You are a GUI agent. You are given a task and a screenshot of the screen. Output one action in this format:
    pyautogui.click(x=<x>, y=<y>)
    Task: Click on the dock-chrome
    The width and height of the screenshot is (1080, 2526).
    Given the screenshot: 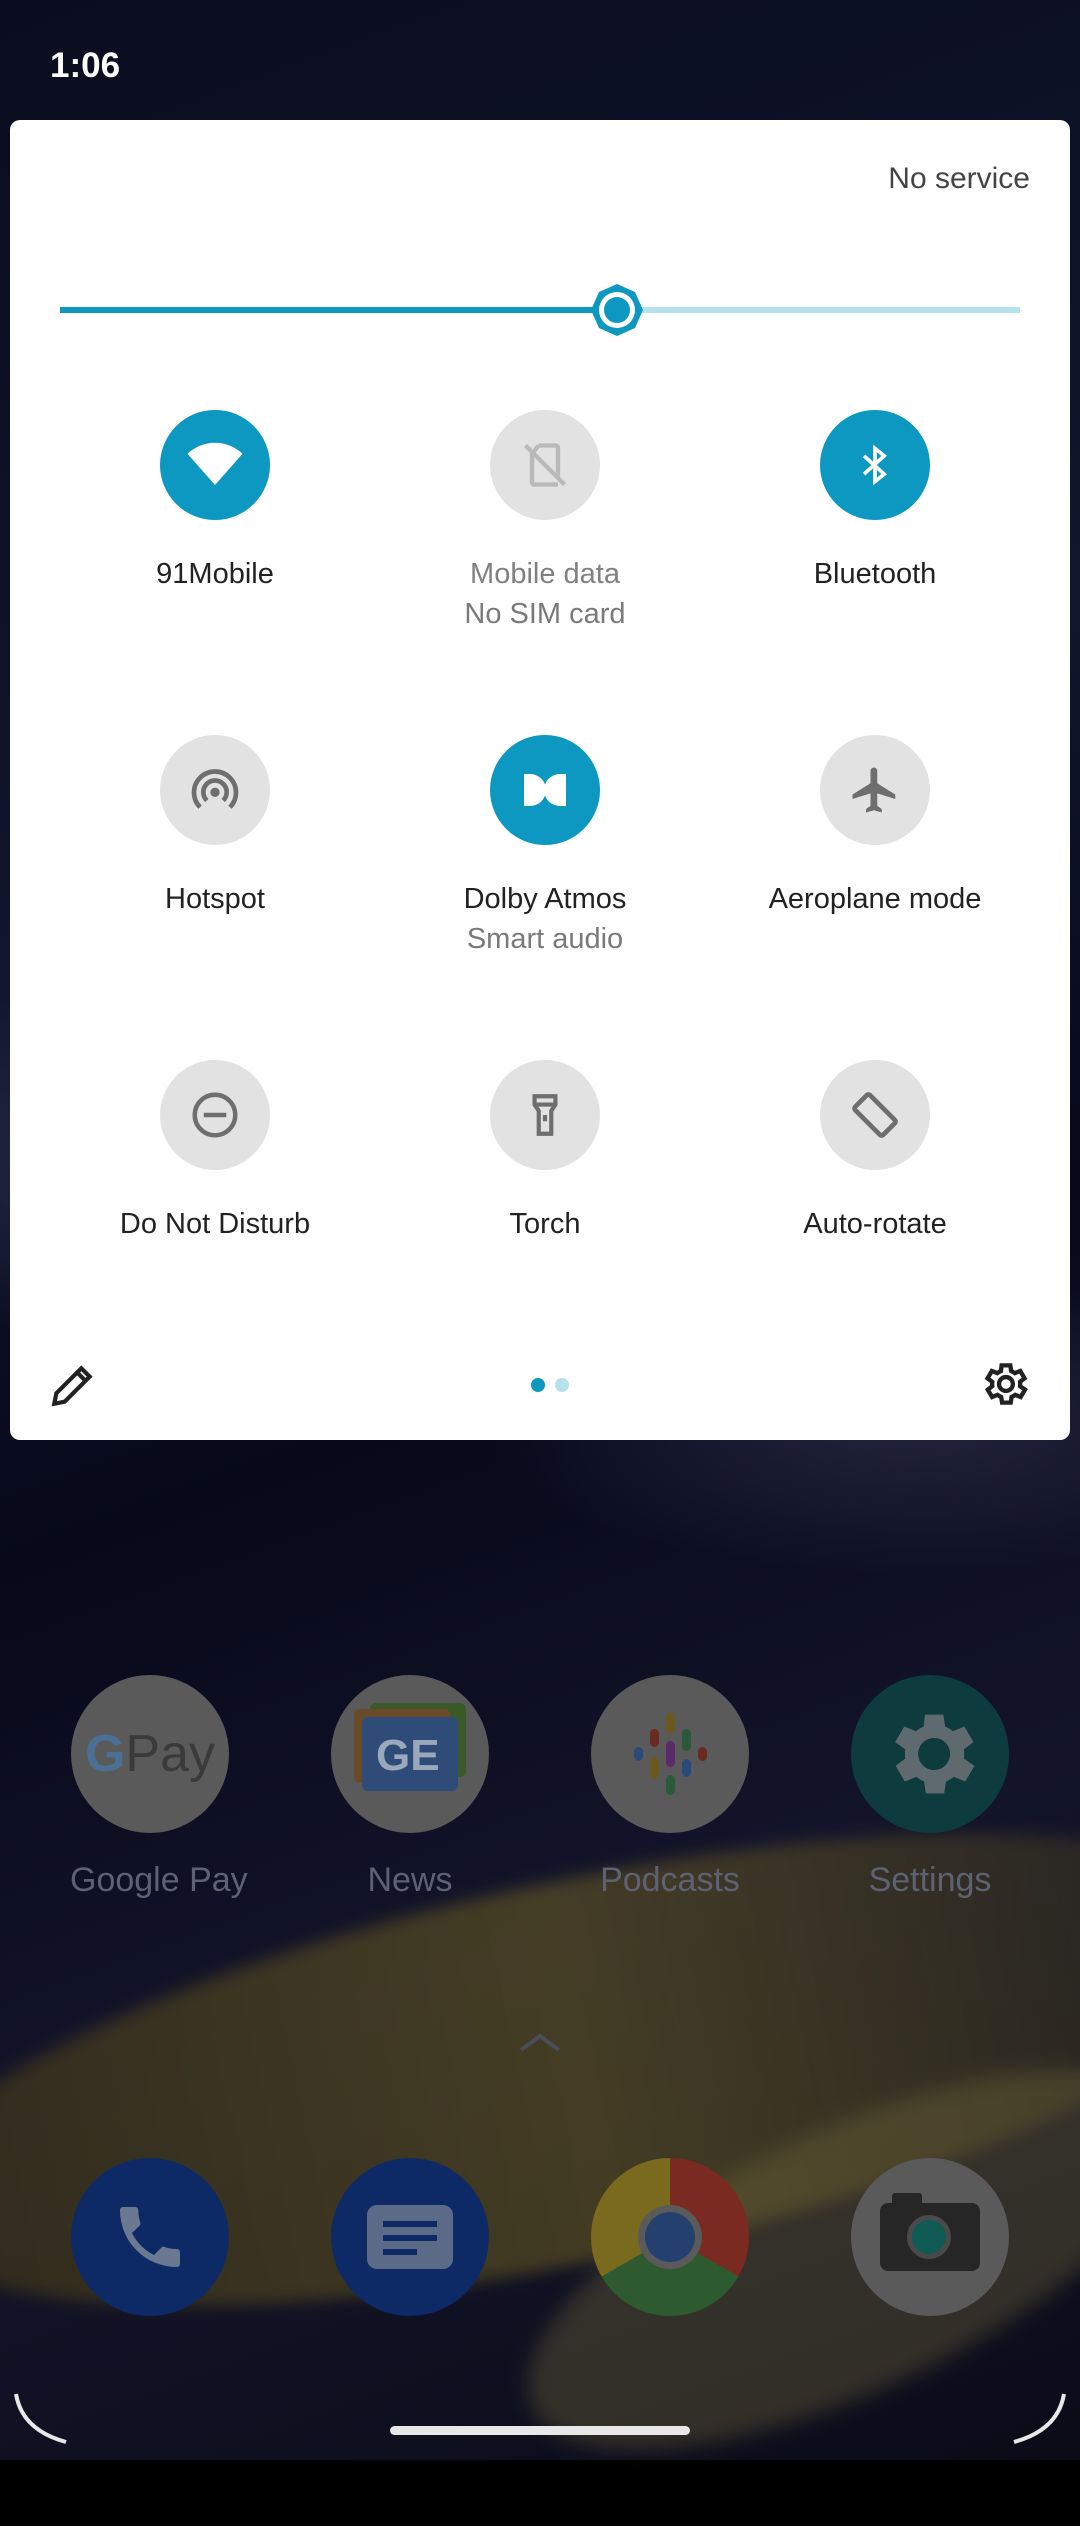 What is the action you would take?
    pyautogui.click(x=670, y=2237)
    